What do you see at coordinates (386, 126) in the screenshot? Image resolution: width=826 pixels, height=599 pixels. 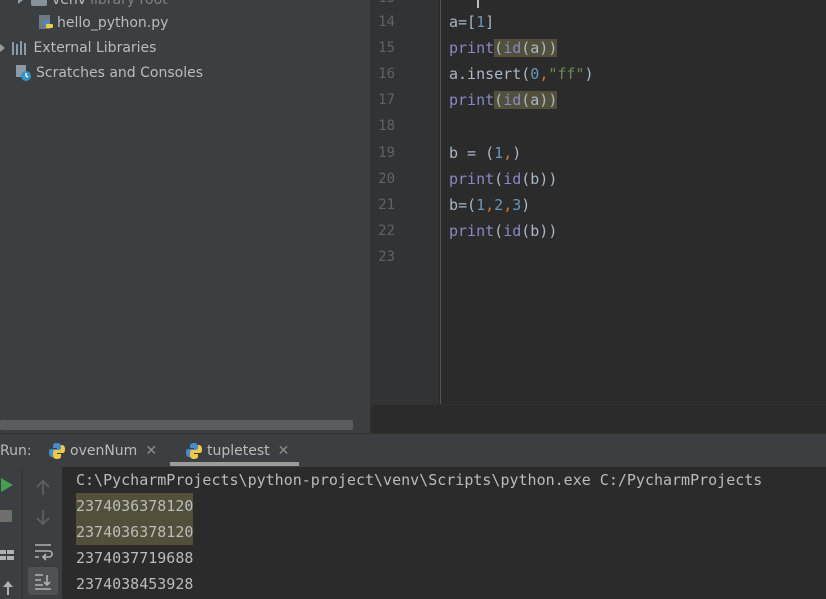 I see `line-number: 18` at bounding box center [386, 126].